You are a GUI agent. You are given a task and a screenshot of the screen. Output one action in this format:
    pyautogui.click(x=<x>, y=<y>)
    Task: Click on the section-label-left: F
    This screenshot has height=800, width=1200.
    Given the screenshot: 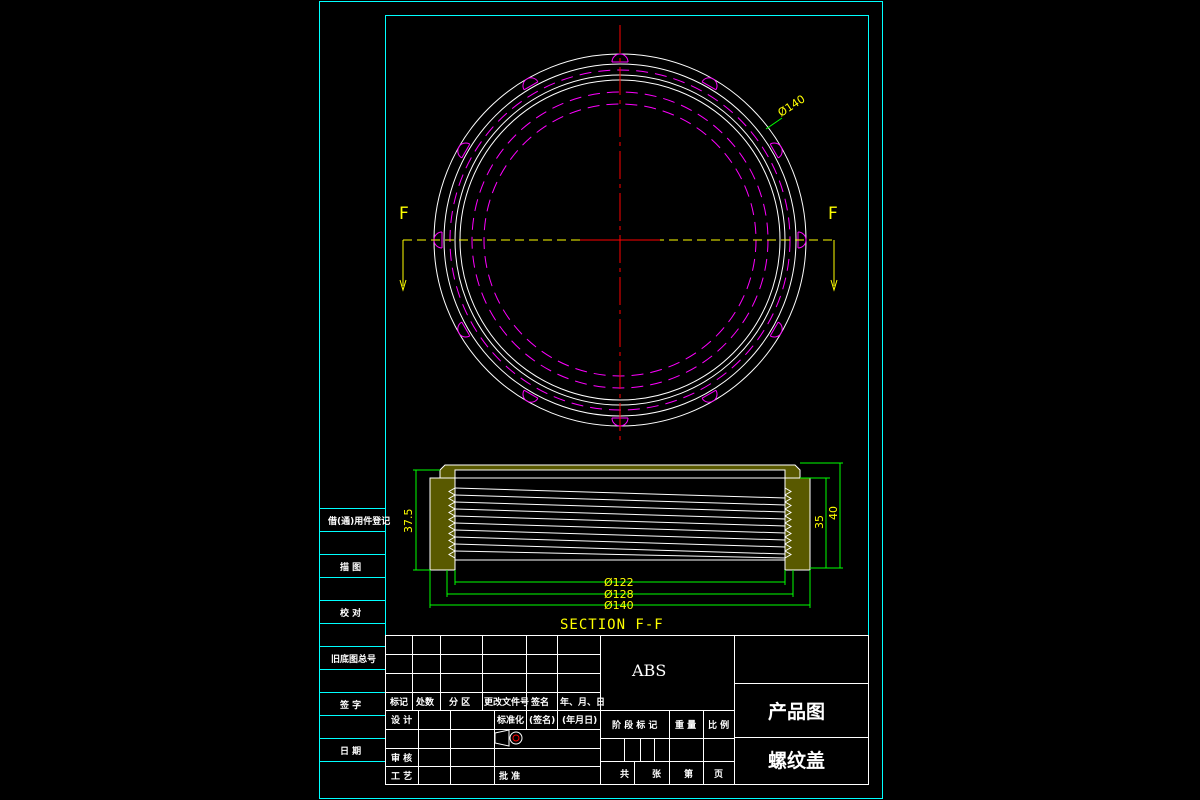 What is the action you would take?
    pyautogui.click(x=404, y=214)
    